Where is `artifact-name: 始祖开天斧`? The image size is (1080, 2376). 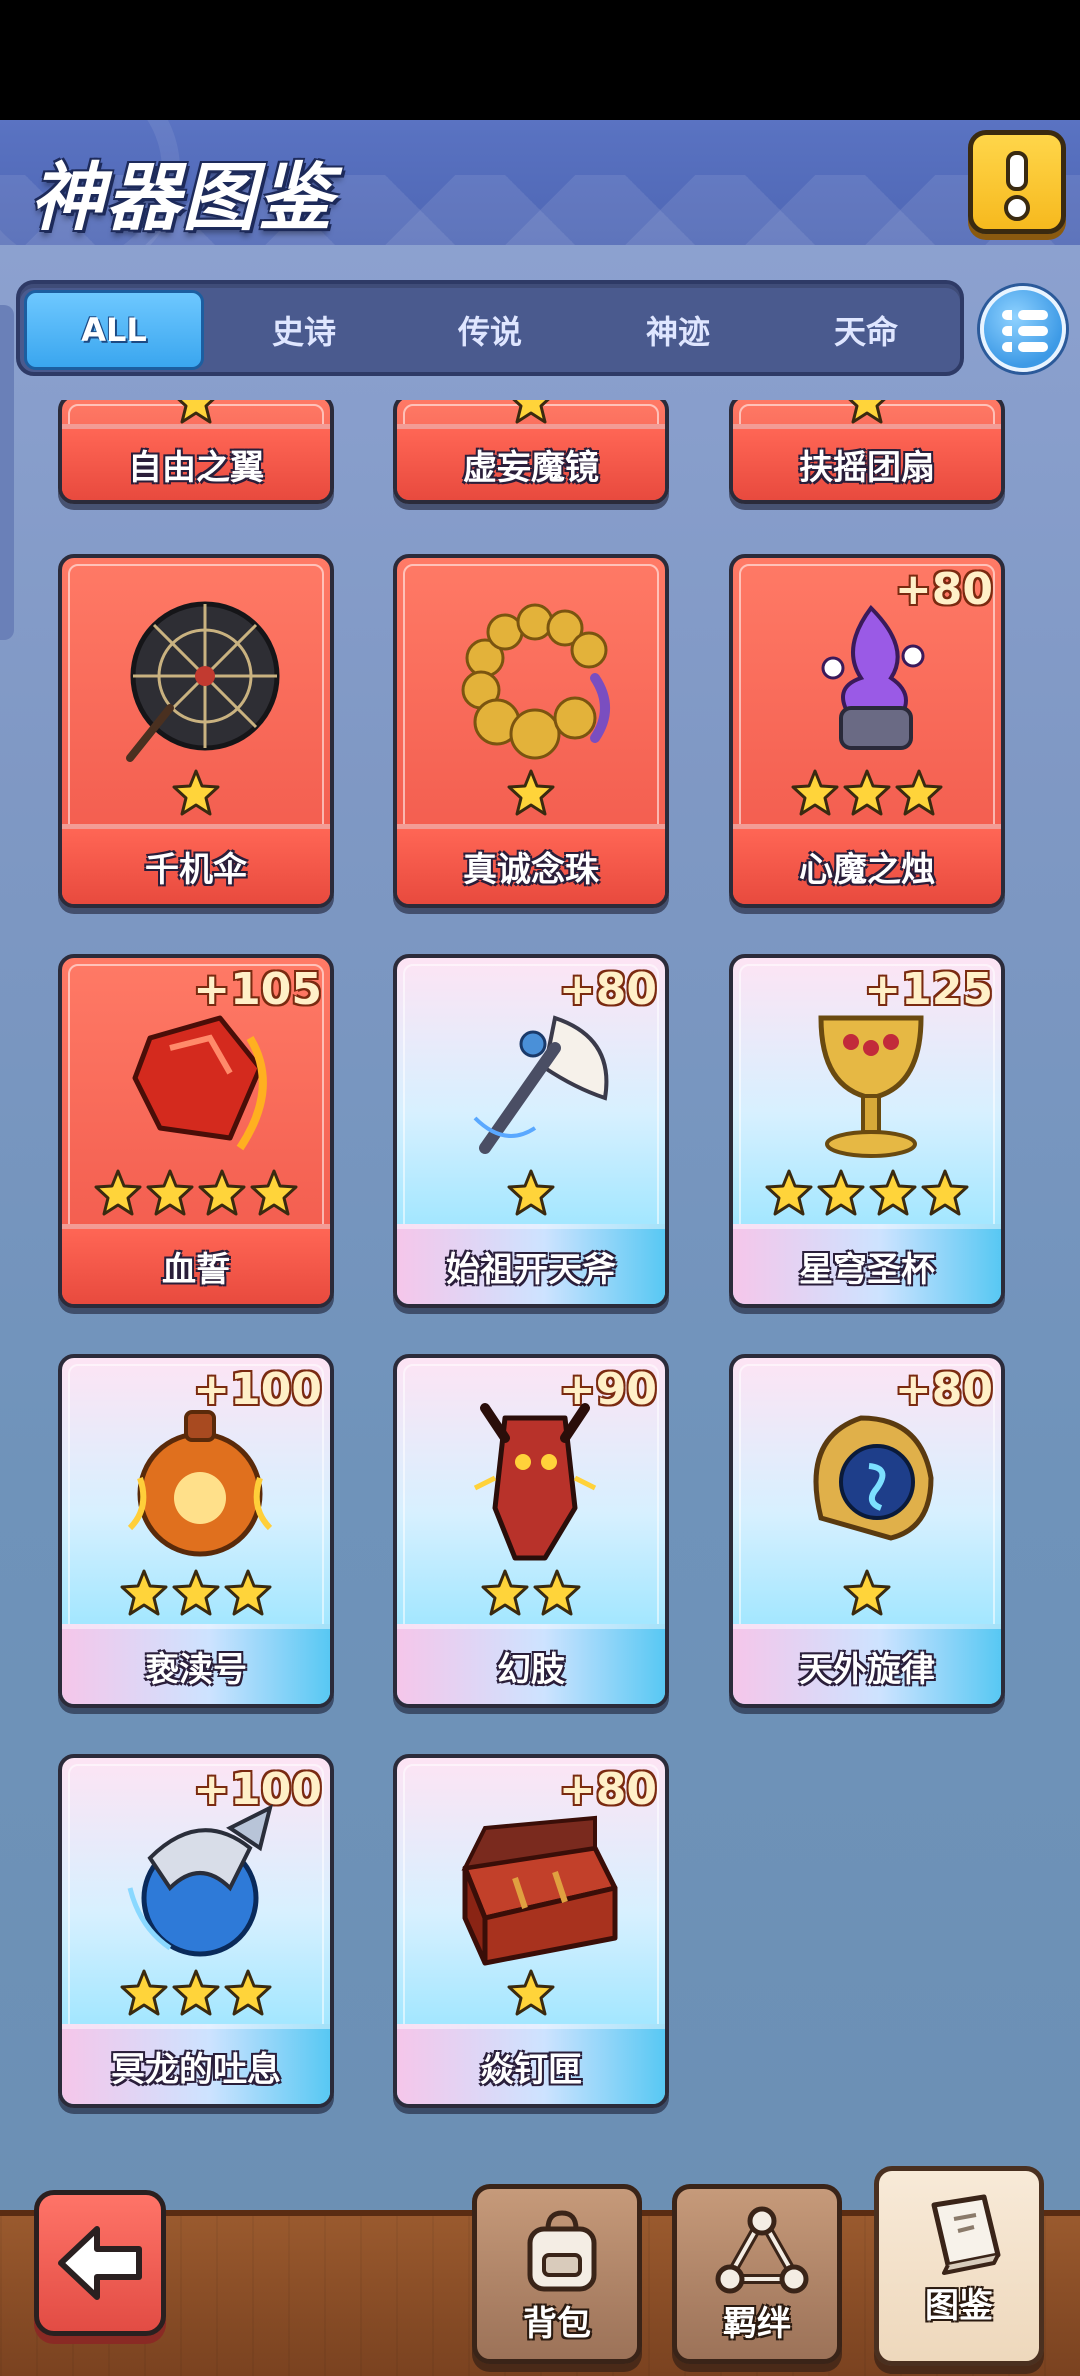
artifact-name: 始祖开天斧 is located at coordinates (531, 1270).